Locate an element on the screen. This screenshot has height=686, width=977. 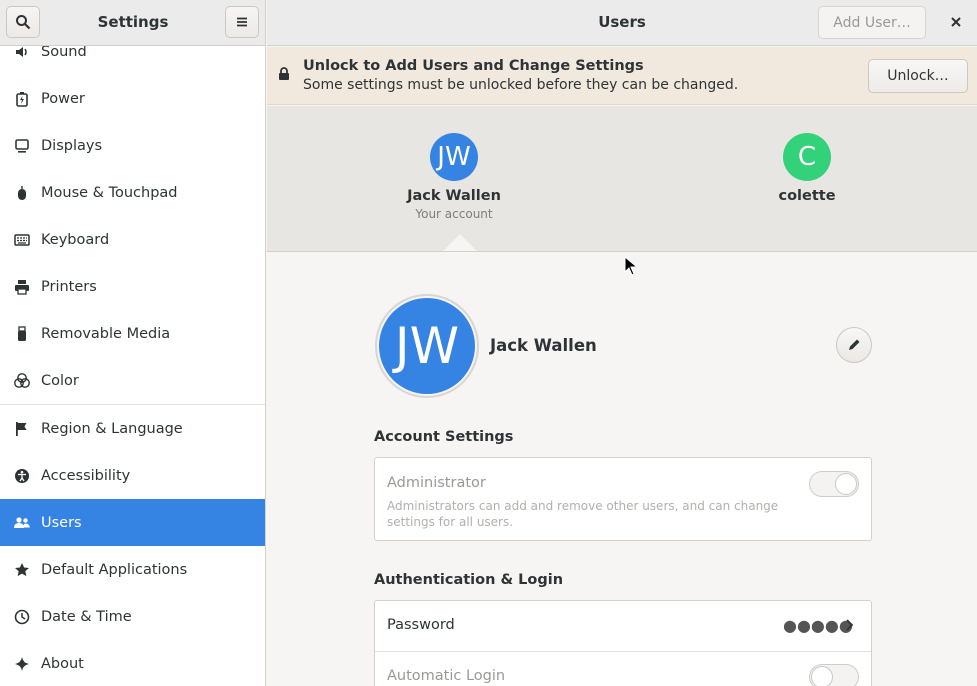
mouse-pointer-icon is located at coordinates (631, 266).